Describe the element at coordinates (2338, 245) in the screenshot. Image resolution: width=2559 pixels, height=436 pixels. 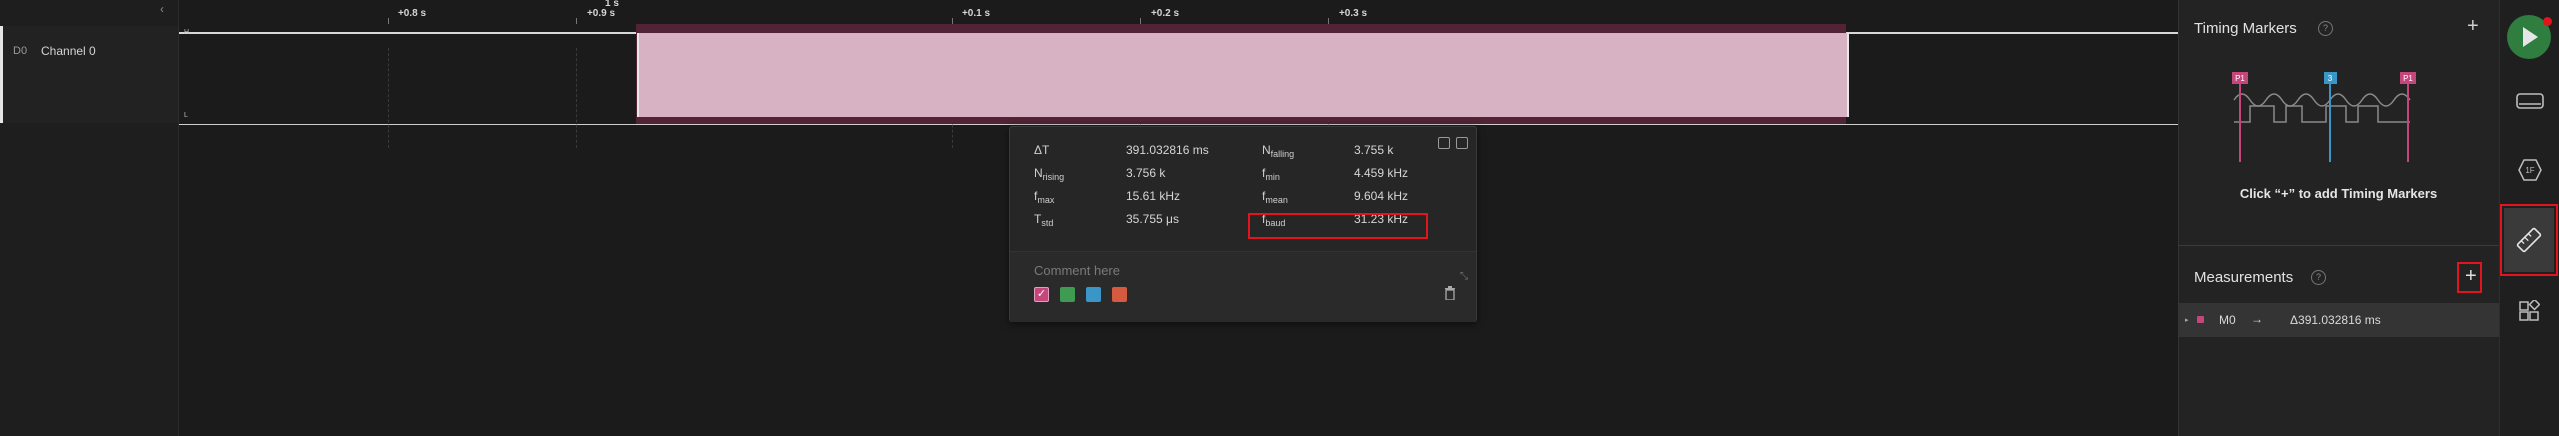
I see `panel-divider` at that location.